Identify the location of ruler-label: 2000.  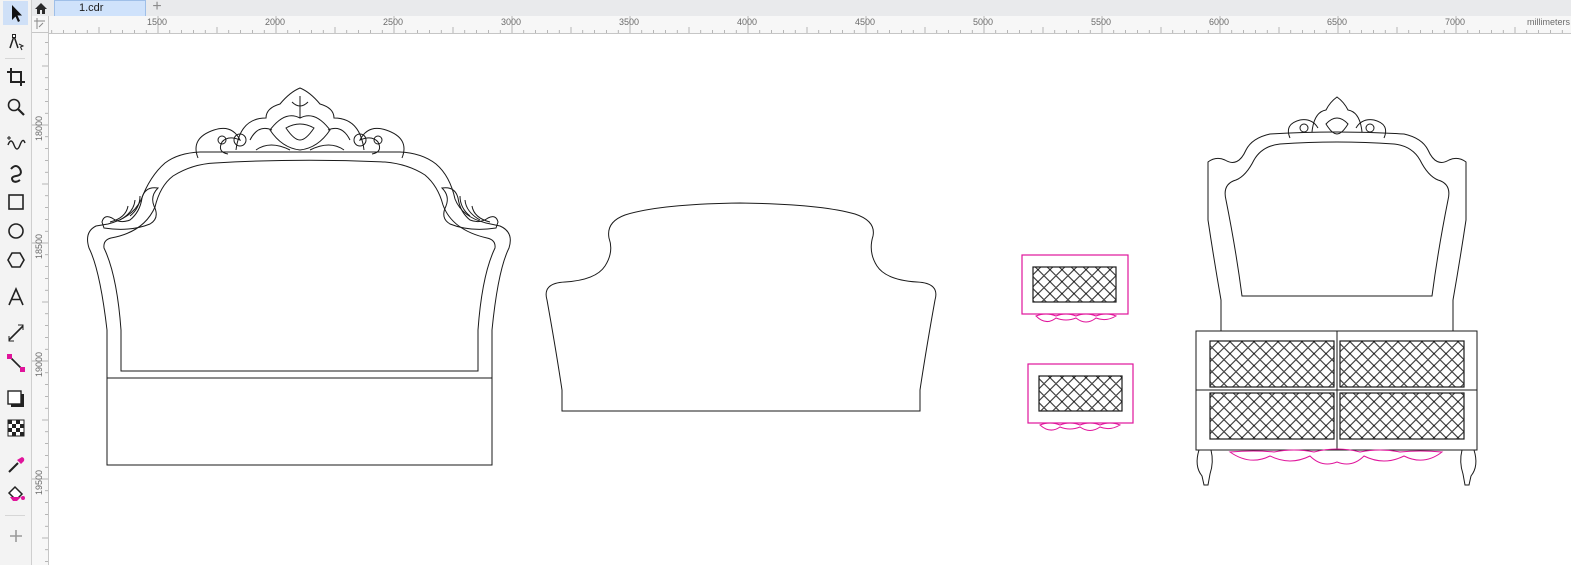
(275, 22).